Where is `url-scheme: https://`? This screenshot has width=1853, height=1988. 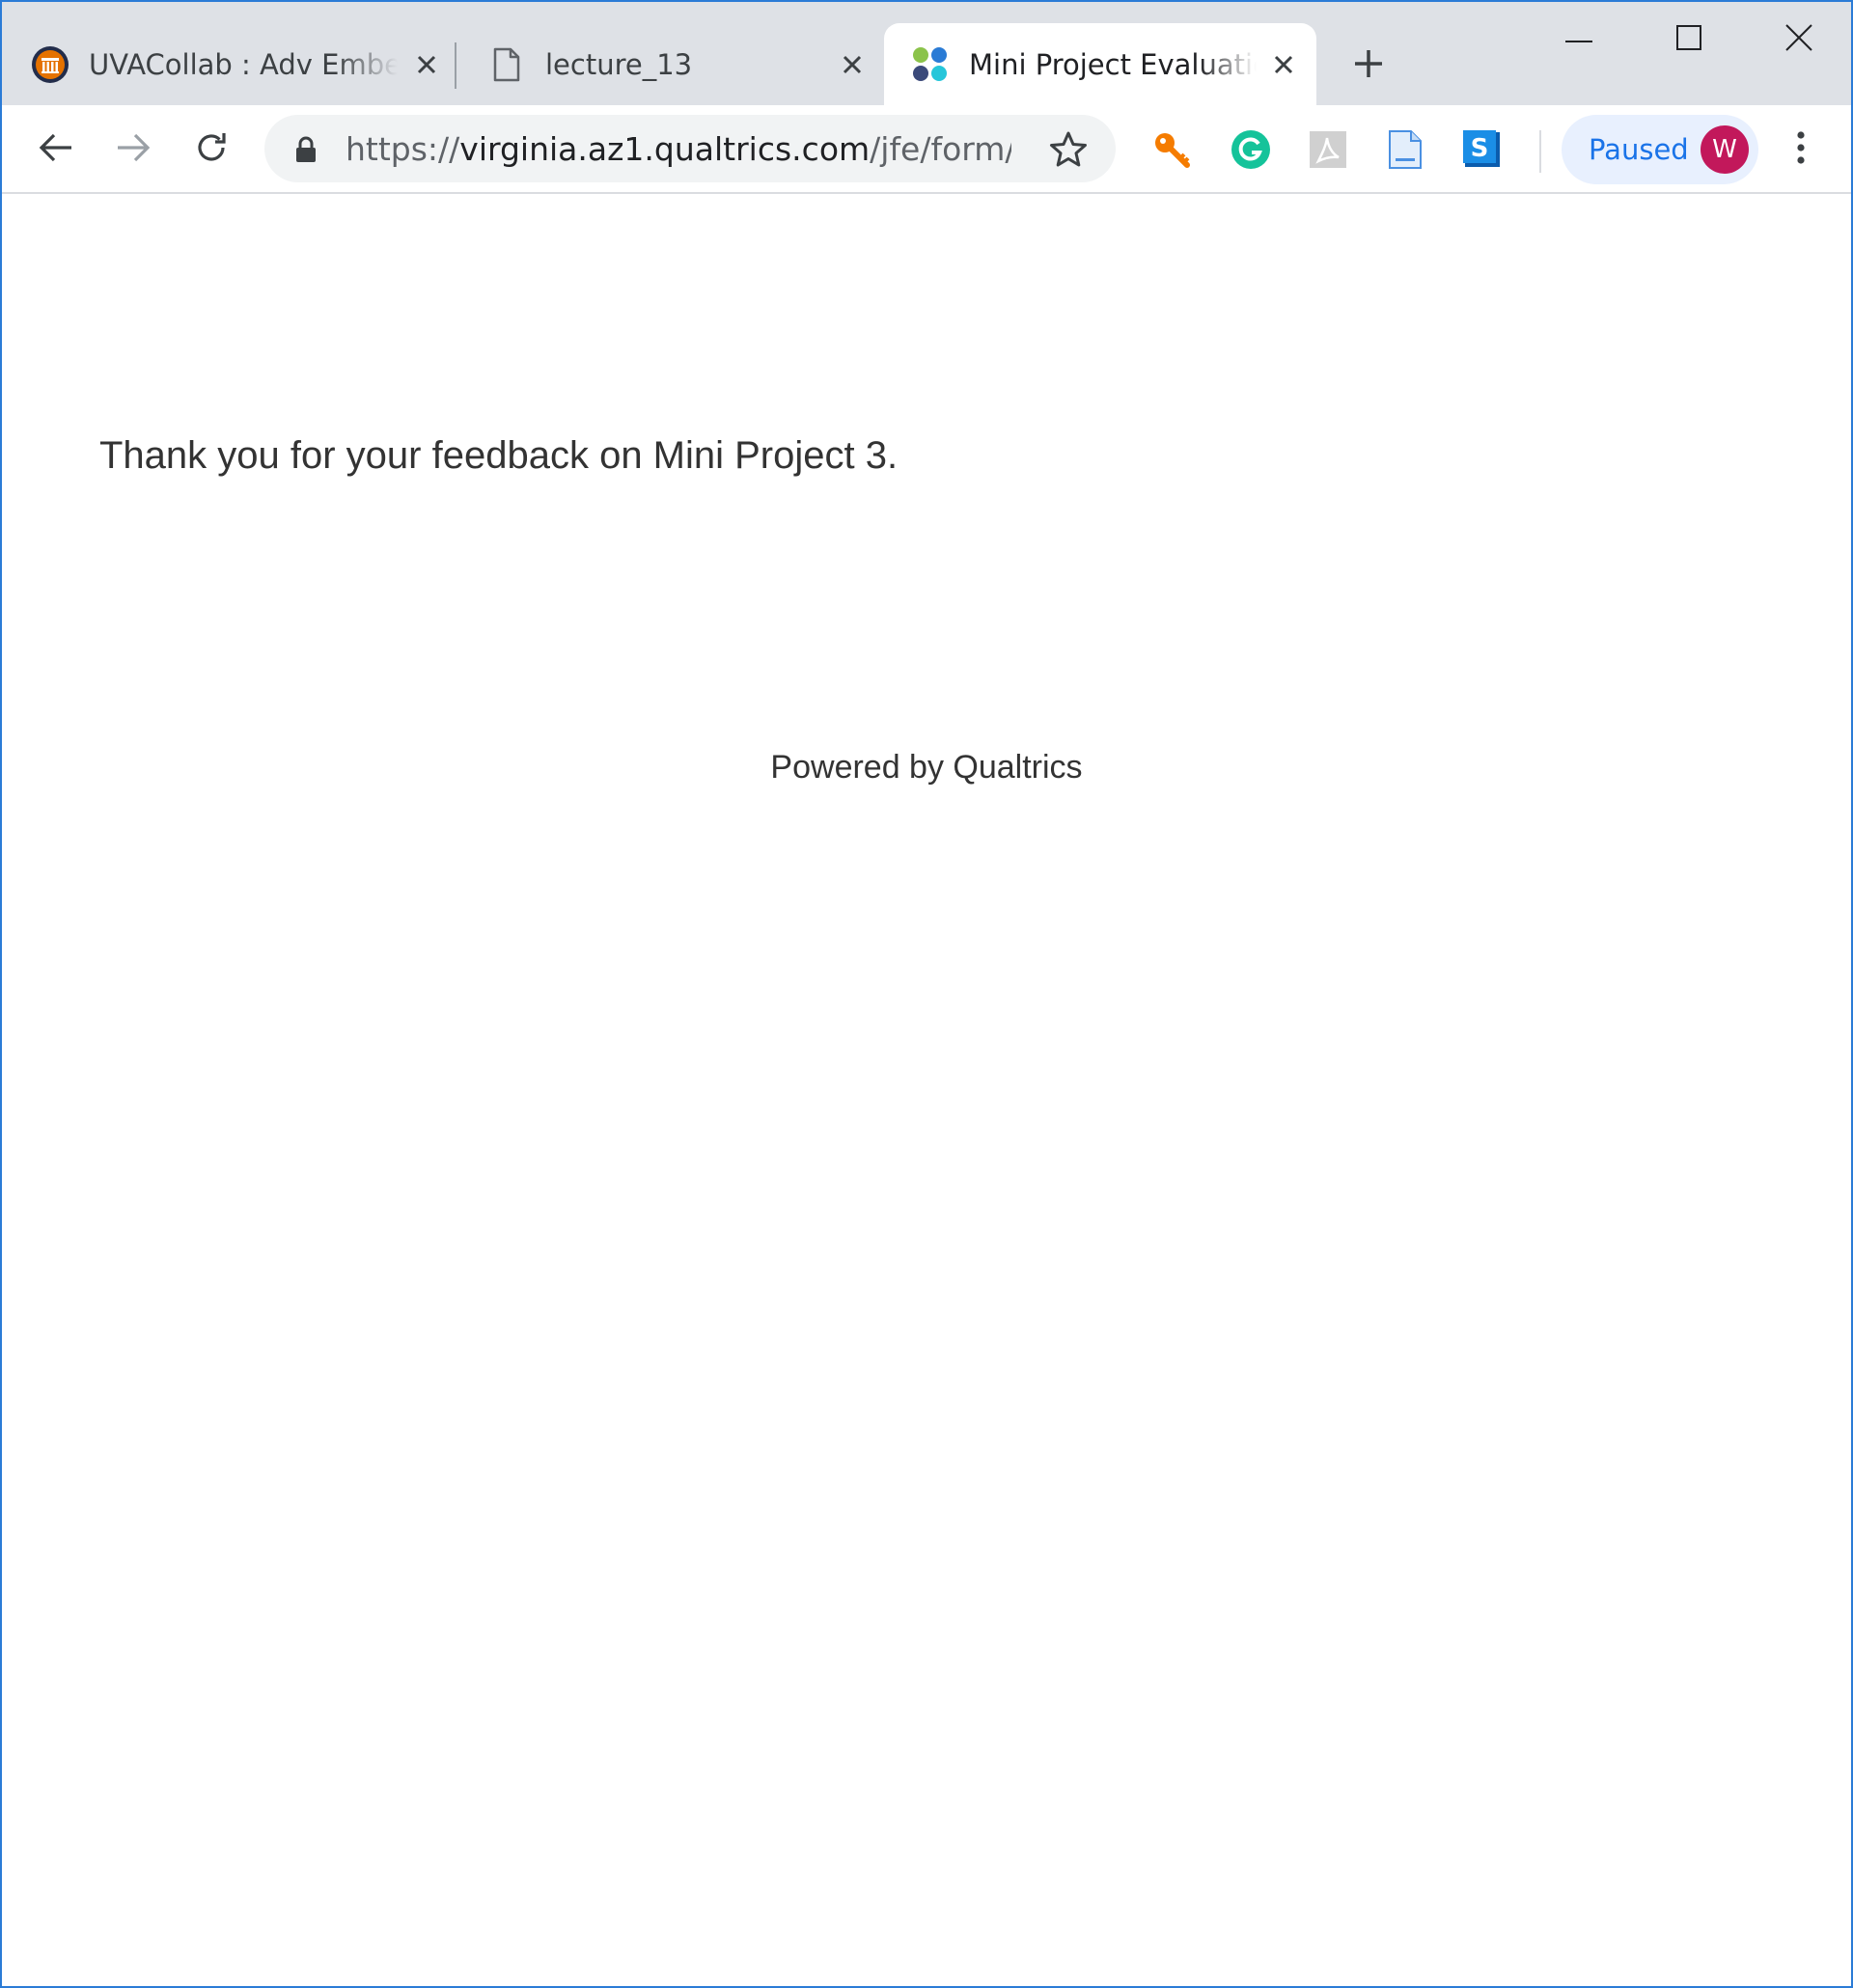 url-scheme: https:// is located at coordinates (403, 149).